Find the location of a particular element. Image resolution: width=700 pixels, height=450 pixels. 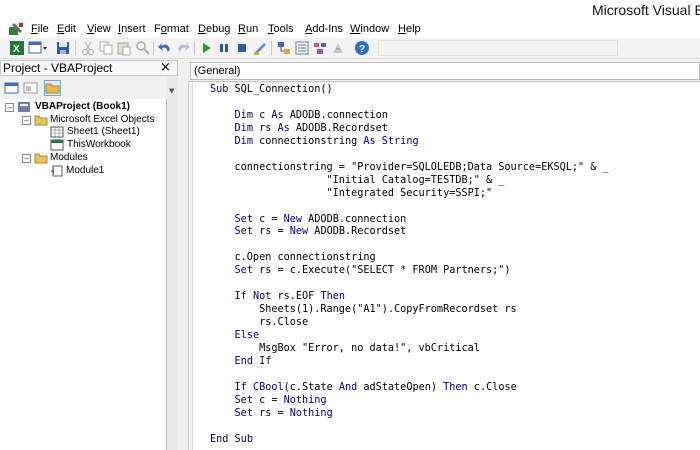

worksheet-icon is located at coordinates (57, 132).